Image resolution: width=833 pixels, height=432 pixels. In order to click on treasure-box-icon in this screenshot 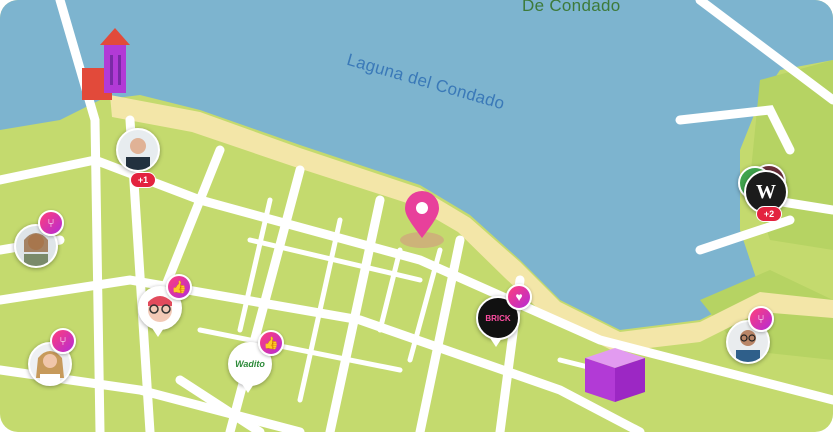, I will do `click(615, 375)`.